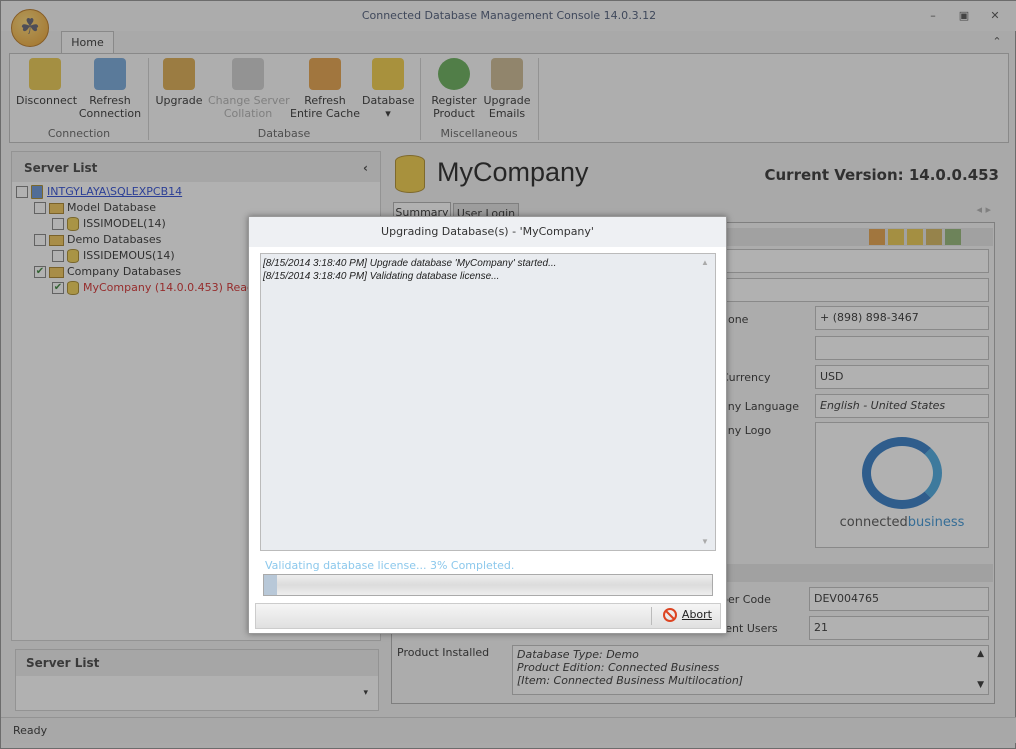  What do you see at coordinates (488, 585) in the screenshot?
I see `progress-bar` at bounding box center [488, 585].